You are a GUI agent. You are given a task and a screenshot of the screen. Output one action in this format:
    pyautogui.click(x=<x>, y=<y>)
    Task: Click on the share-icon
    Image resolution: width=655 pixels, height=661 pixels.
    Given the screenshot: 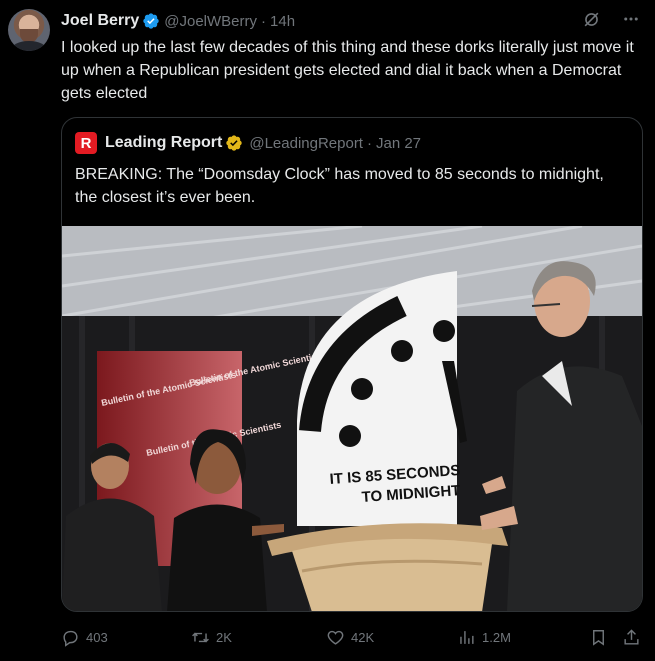 What is the action you would take?
    pyautogui.click(x=631, y=636)
    